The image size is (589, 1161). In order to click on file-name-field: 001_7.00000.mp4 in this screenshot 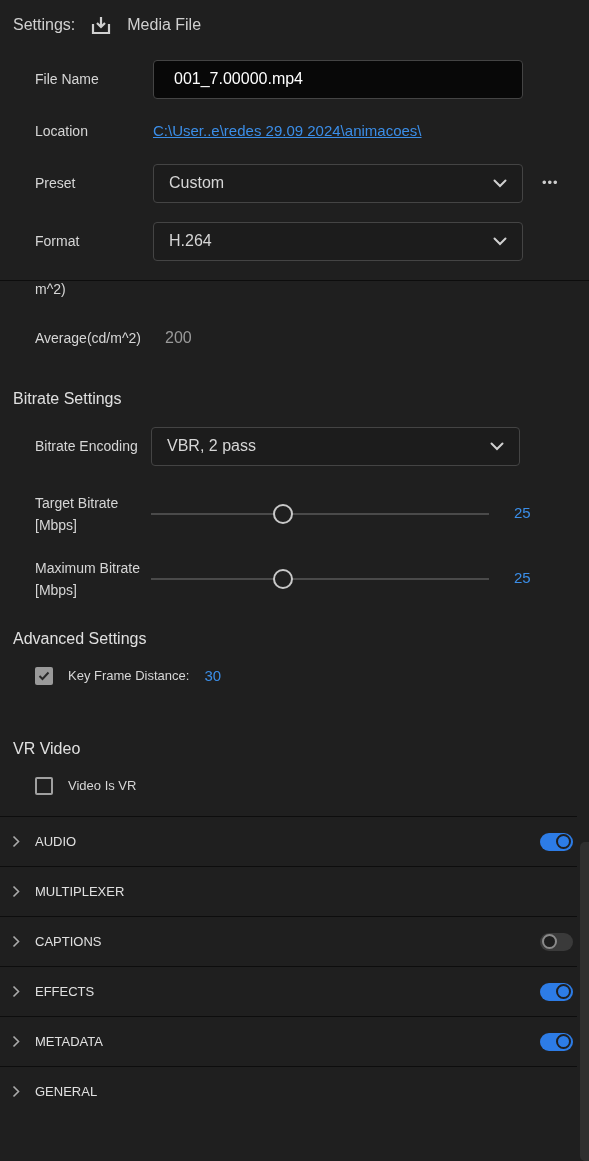, I will do `click(338, 79)`.